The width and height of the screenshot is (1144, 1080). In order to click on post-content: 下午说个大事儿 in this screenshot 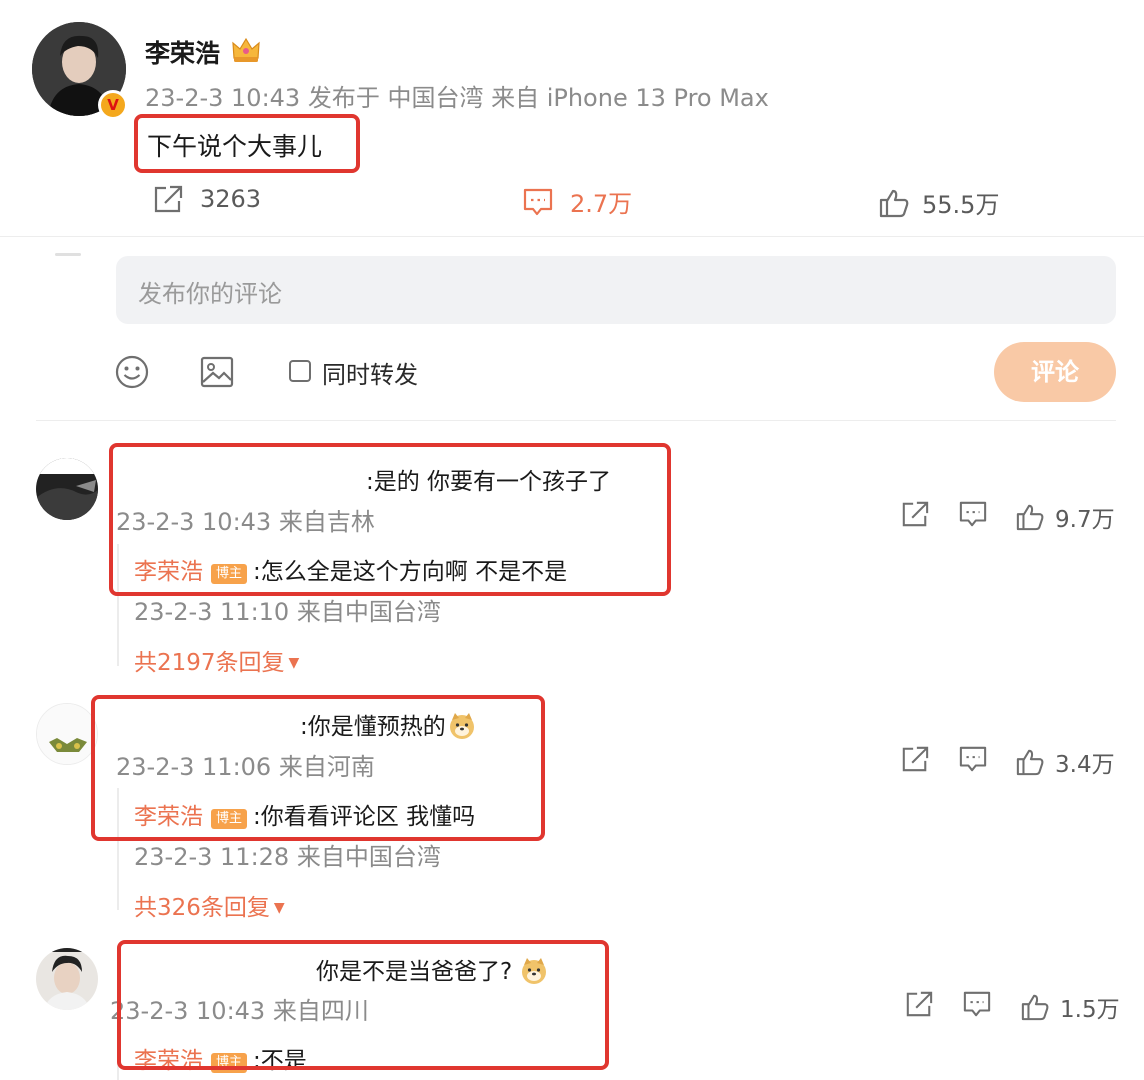, I will do `click(235, 146)`.